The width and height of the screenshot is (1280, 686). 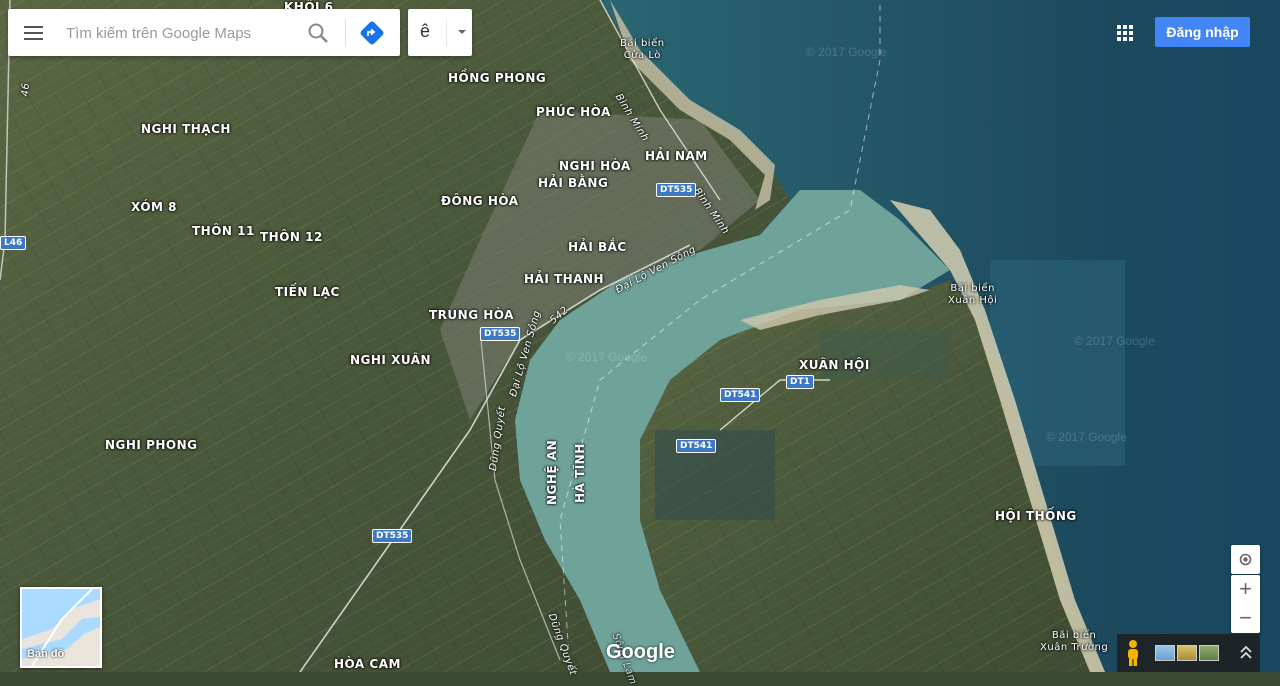 What do you see at coordinates (61, 627) in the screenshot?
I see `map-type-toggle: Bản đồ` at bounding box center [61, 627].